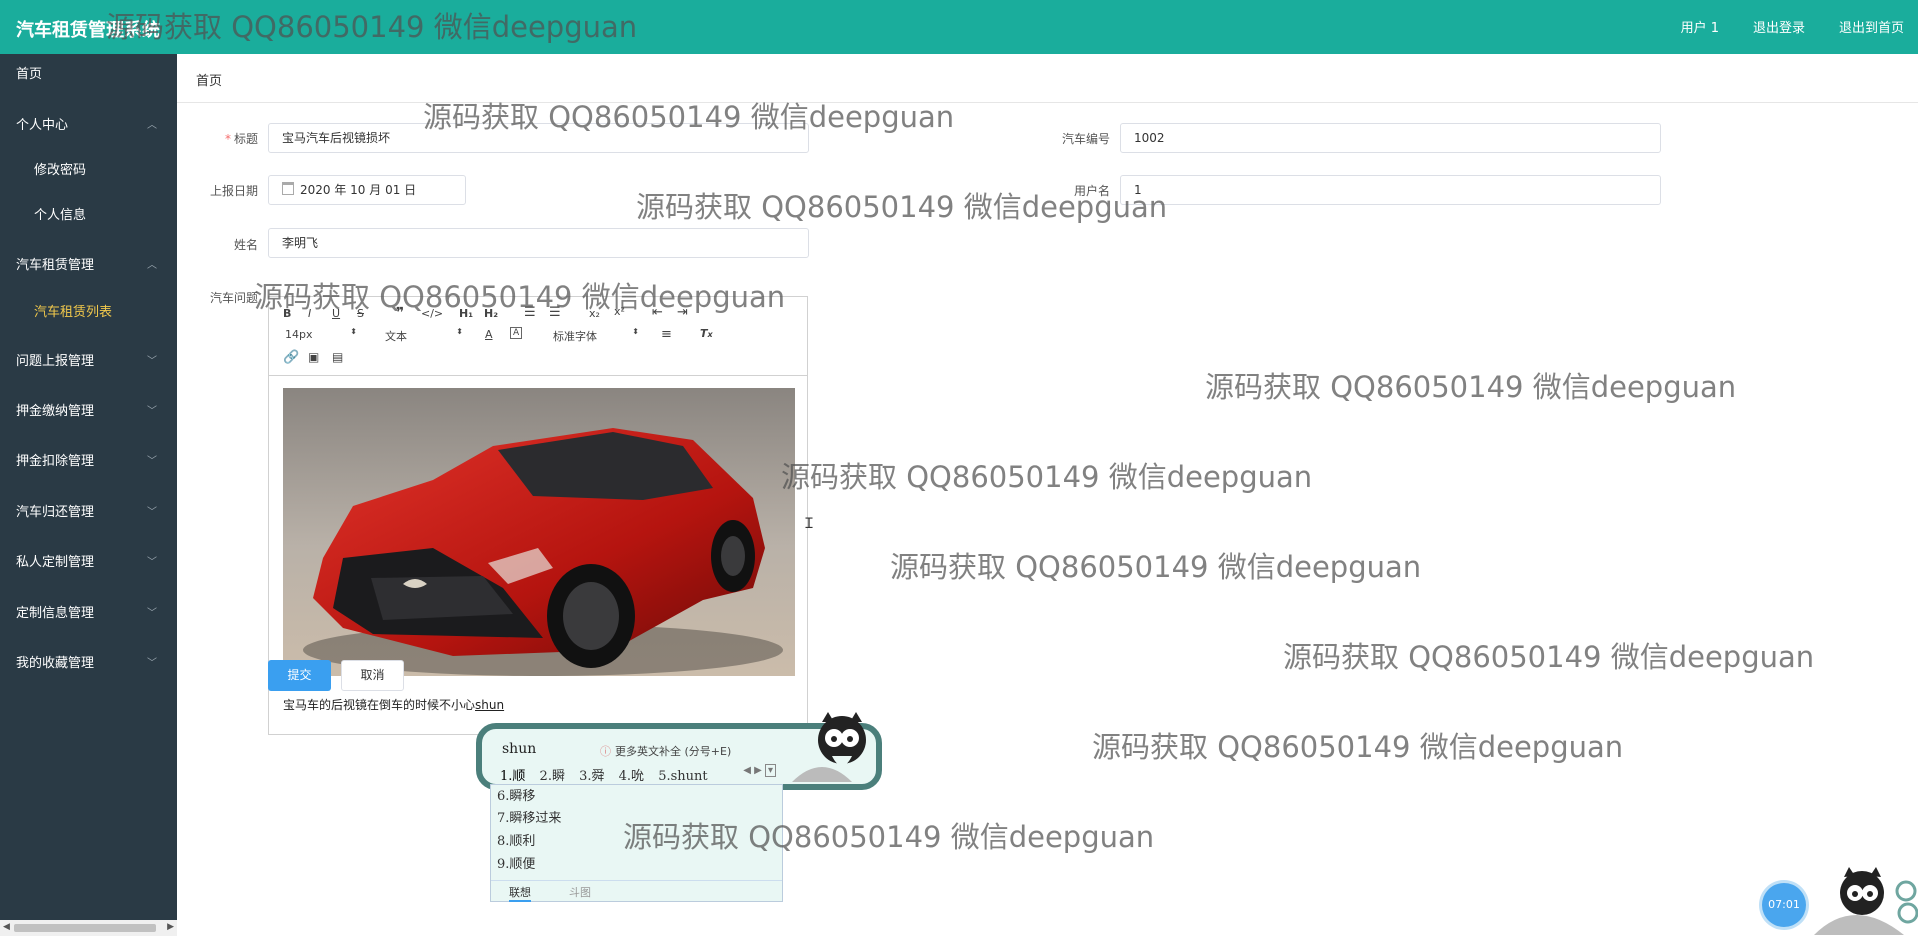  What do you see at coordinates (829, 747) in the screenshot?
I see `ime-mascot-icon` at bounding box center [829, 747].